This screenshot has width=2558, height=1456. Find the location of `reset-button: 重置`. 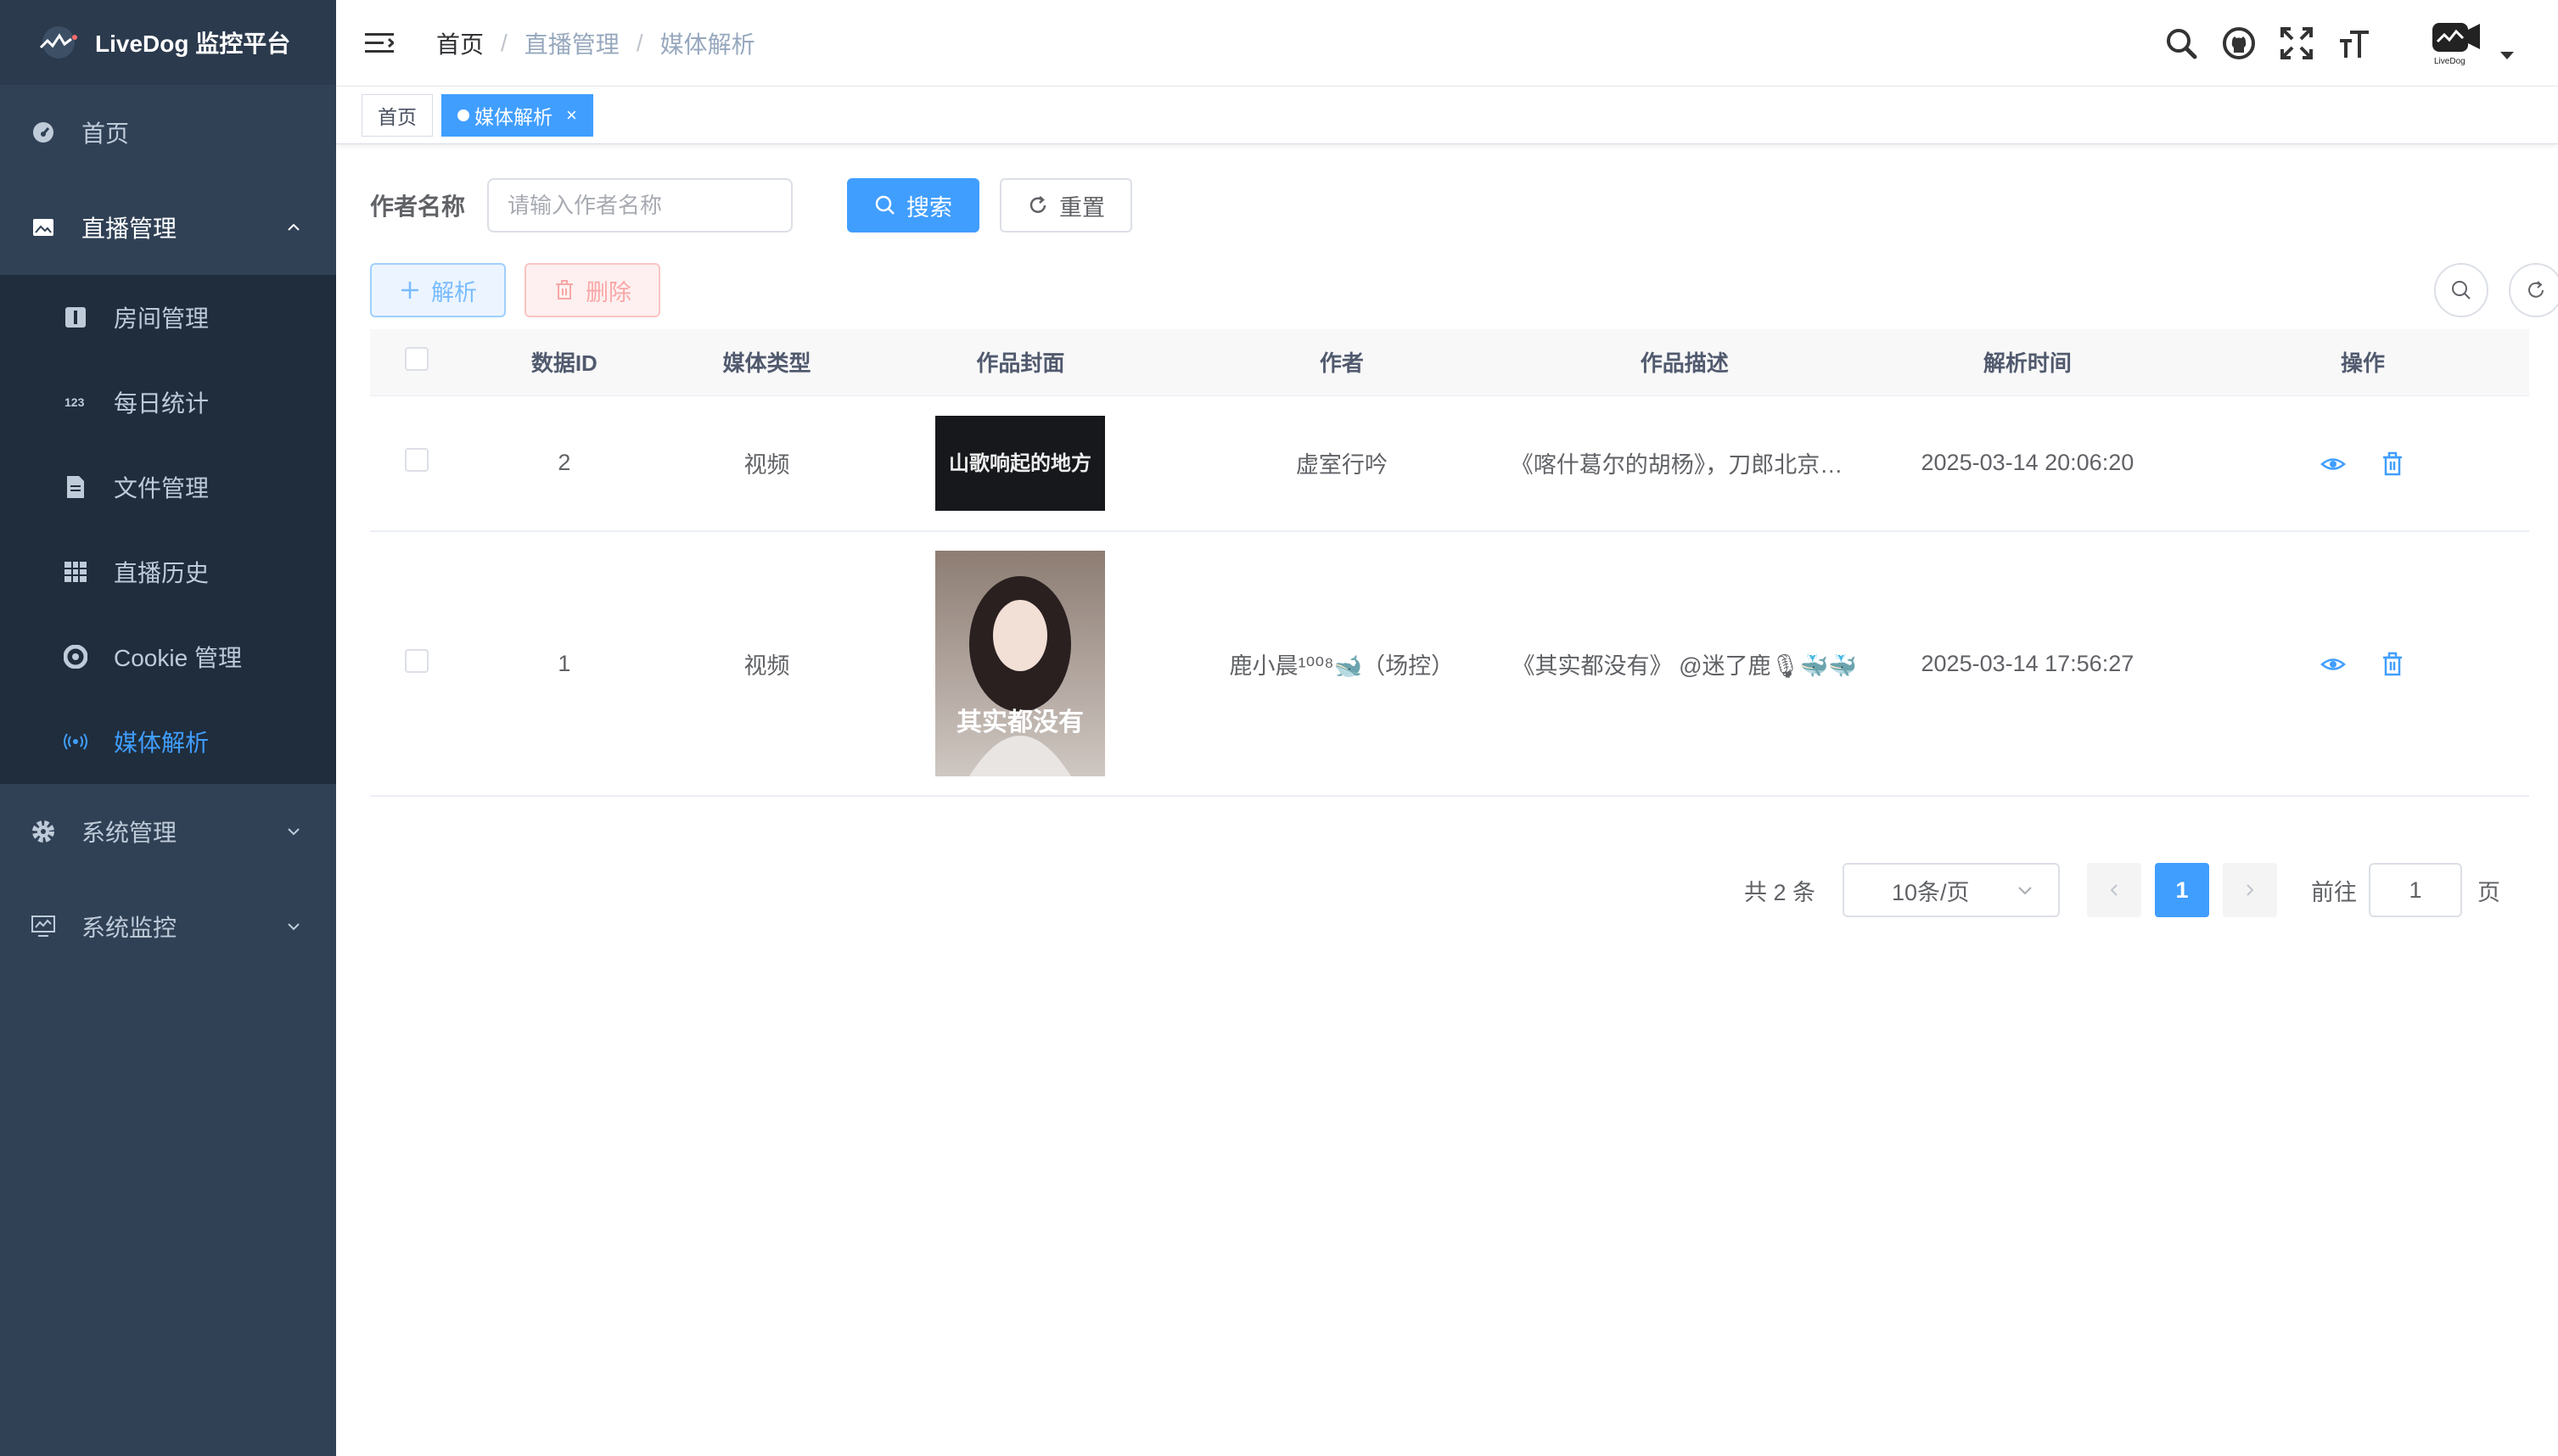

reset-button: 重置 is located at coordinates (1066, 205).